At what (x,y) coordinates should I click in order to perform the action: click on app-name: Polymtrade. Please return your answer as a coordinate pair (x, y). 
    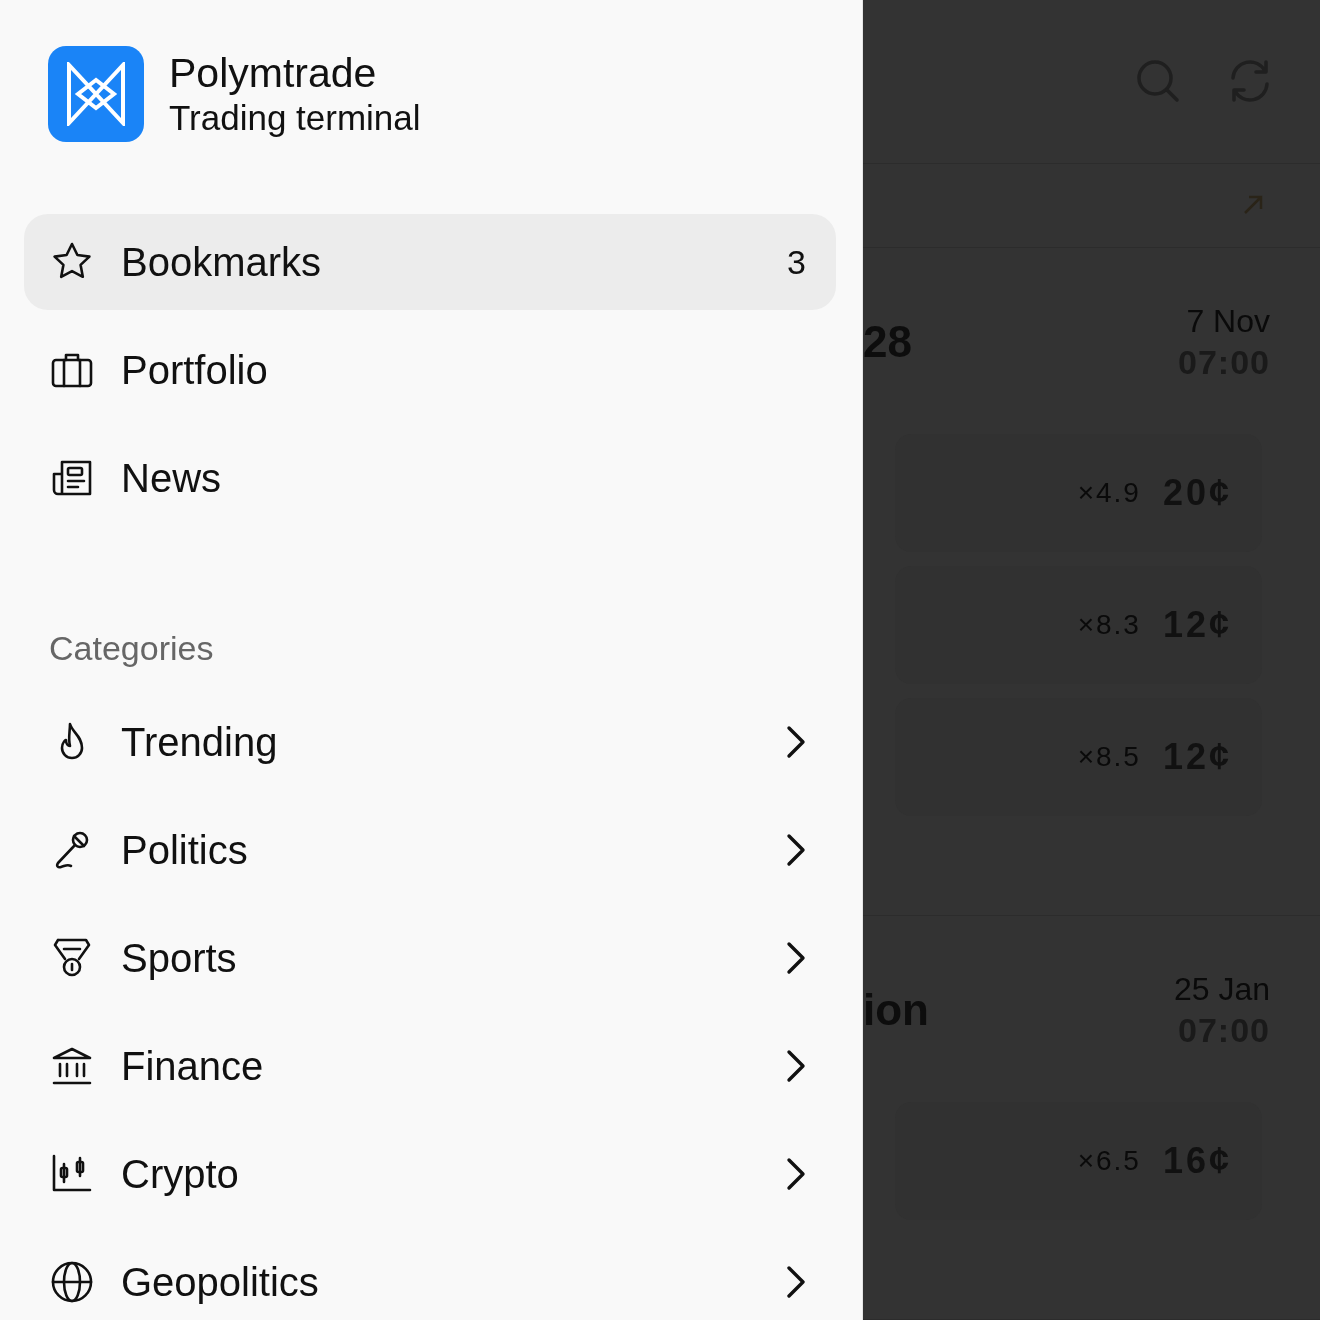
    Looking at the image, I should click on (273, 73).